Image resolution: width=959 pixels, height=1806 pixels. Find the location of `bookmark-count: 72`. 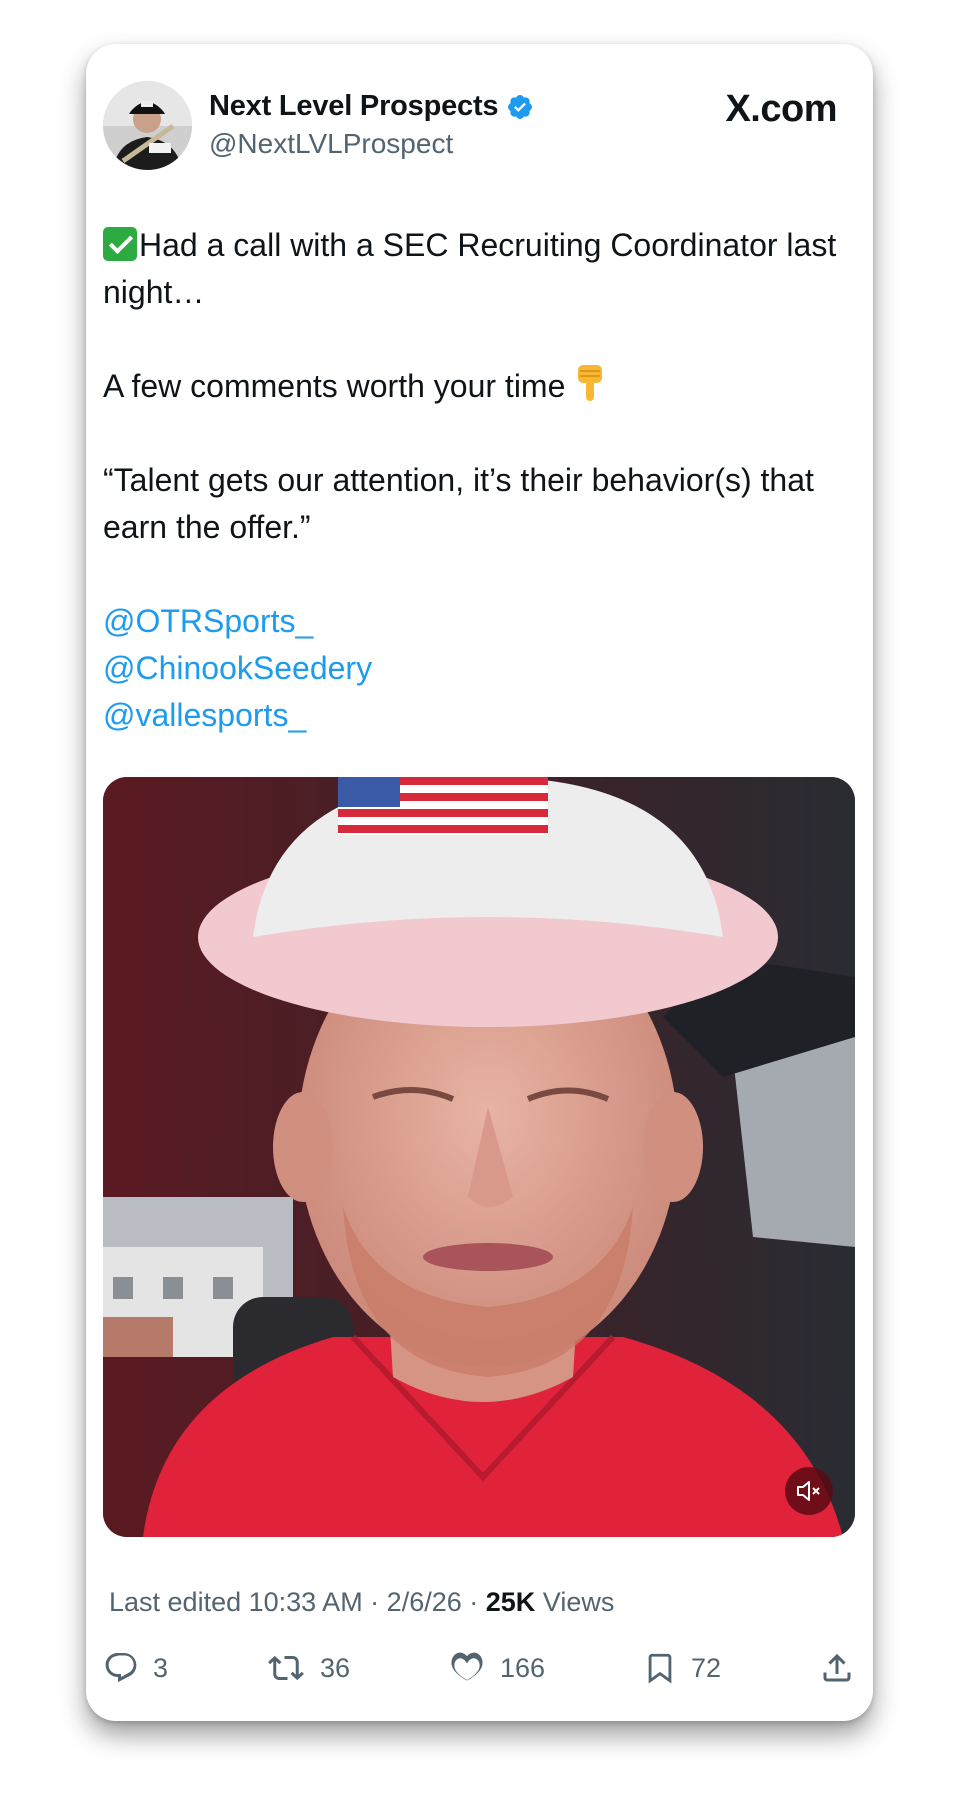

bookmark-count: 72 is located at coordinates (706, 1667).